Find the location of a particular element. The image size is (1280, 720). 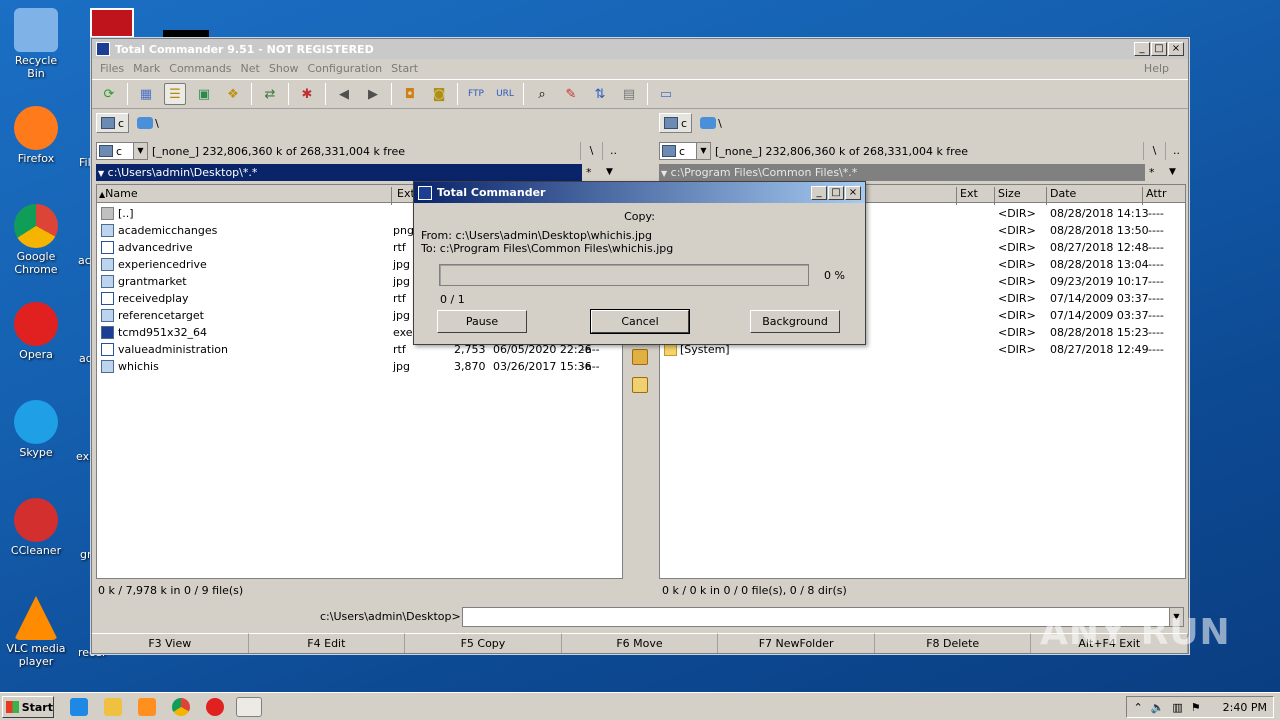

compare-icon: ✱ is located at coordinates (307, 94).